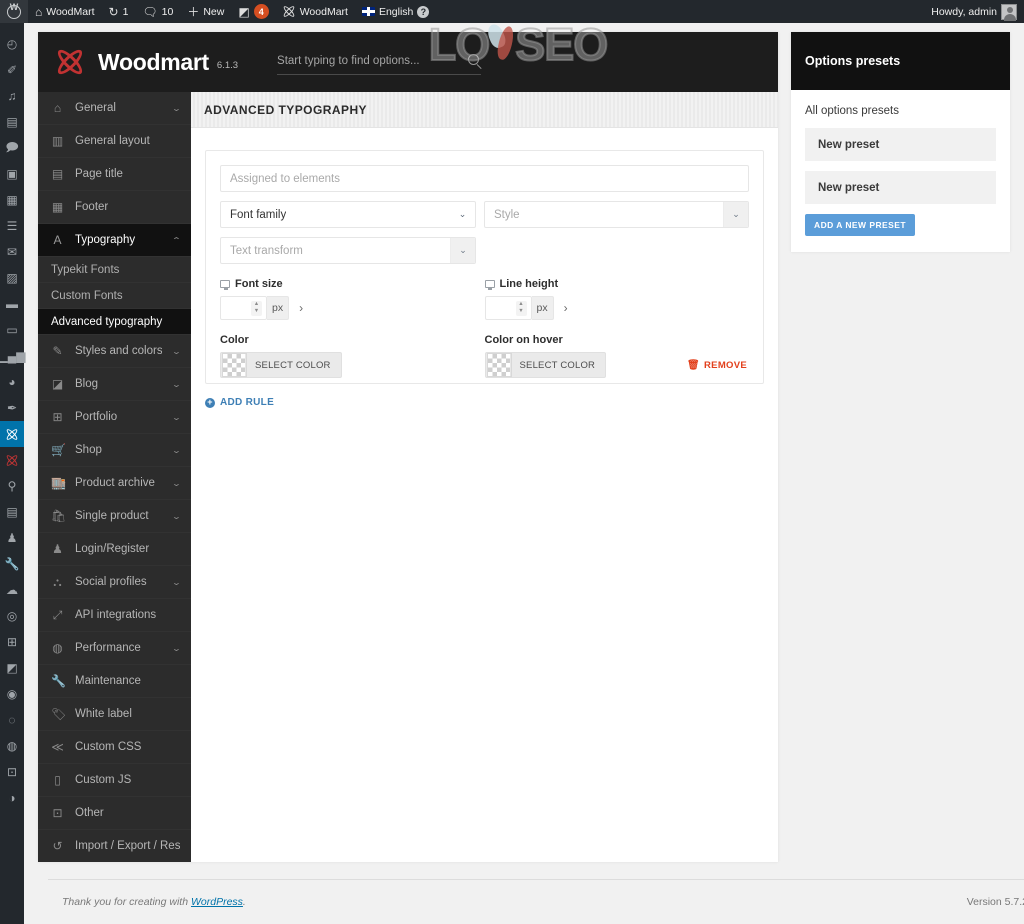  Describe the element at coordinates (119, 11) in the screenshot. I see `admin-bar-item-updates: ↻ 1` at that location.